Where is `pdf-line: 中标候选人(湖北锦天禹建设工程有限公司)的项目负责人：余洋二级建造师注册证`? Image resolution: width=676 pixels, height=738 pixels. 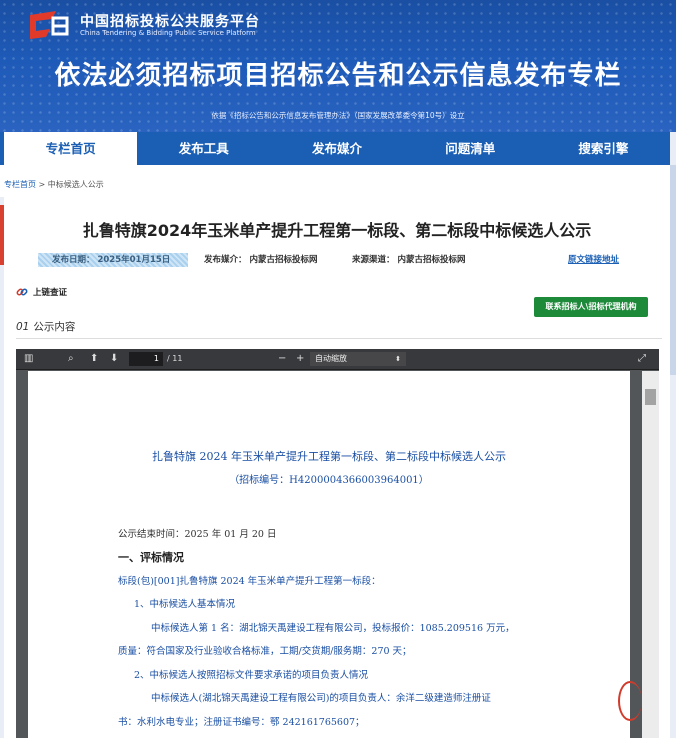
pdf-line: 中标候选人(湖北锦天禹建设工程有限公司)的项目负责人：余洋二级建造师注册证 is located at coordinates (321, 698).